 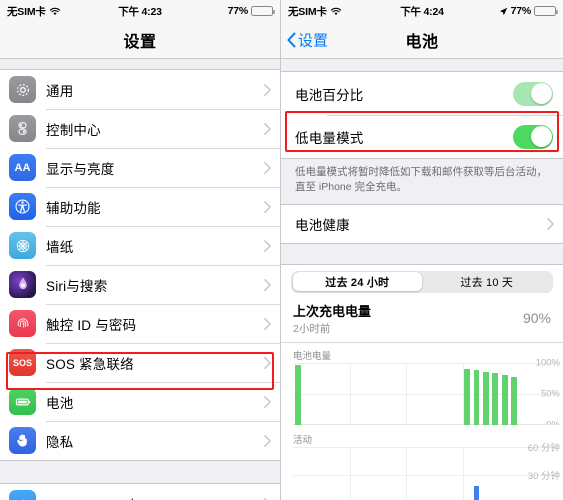 I want to click on sidebar-item-control-center: 控制中心, so click(x=140, y=128).